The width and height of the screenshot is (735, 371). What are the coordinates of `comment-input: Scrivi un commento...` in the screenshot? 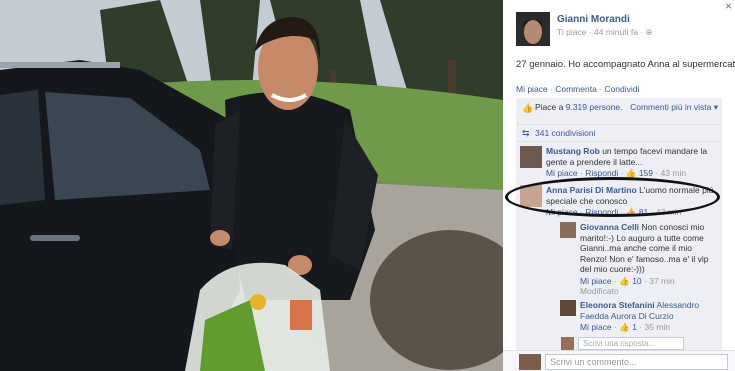 It's located at (636, 362).